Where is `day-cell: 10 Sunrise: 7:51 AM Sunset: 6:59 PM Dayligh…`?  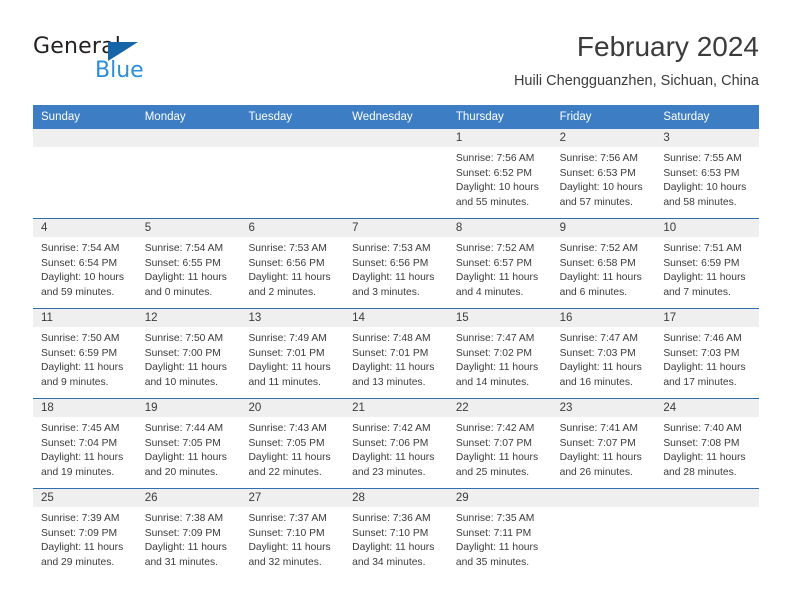
day-cell: 10 Sunrise: 7:51 AM Sunset: 6:59 PM Dayligh… is located at coordinates (707, 263).